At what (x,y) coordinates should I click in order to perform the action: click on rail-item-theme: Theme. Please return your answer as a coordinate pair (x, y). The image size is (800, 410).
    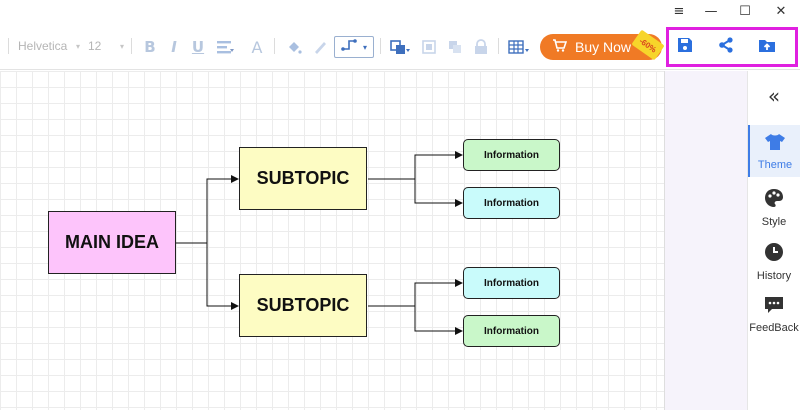
    Looking at the image, I should click on (774, 151).